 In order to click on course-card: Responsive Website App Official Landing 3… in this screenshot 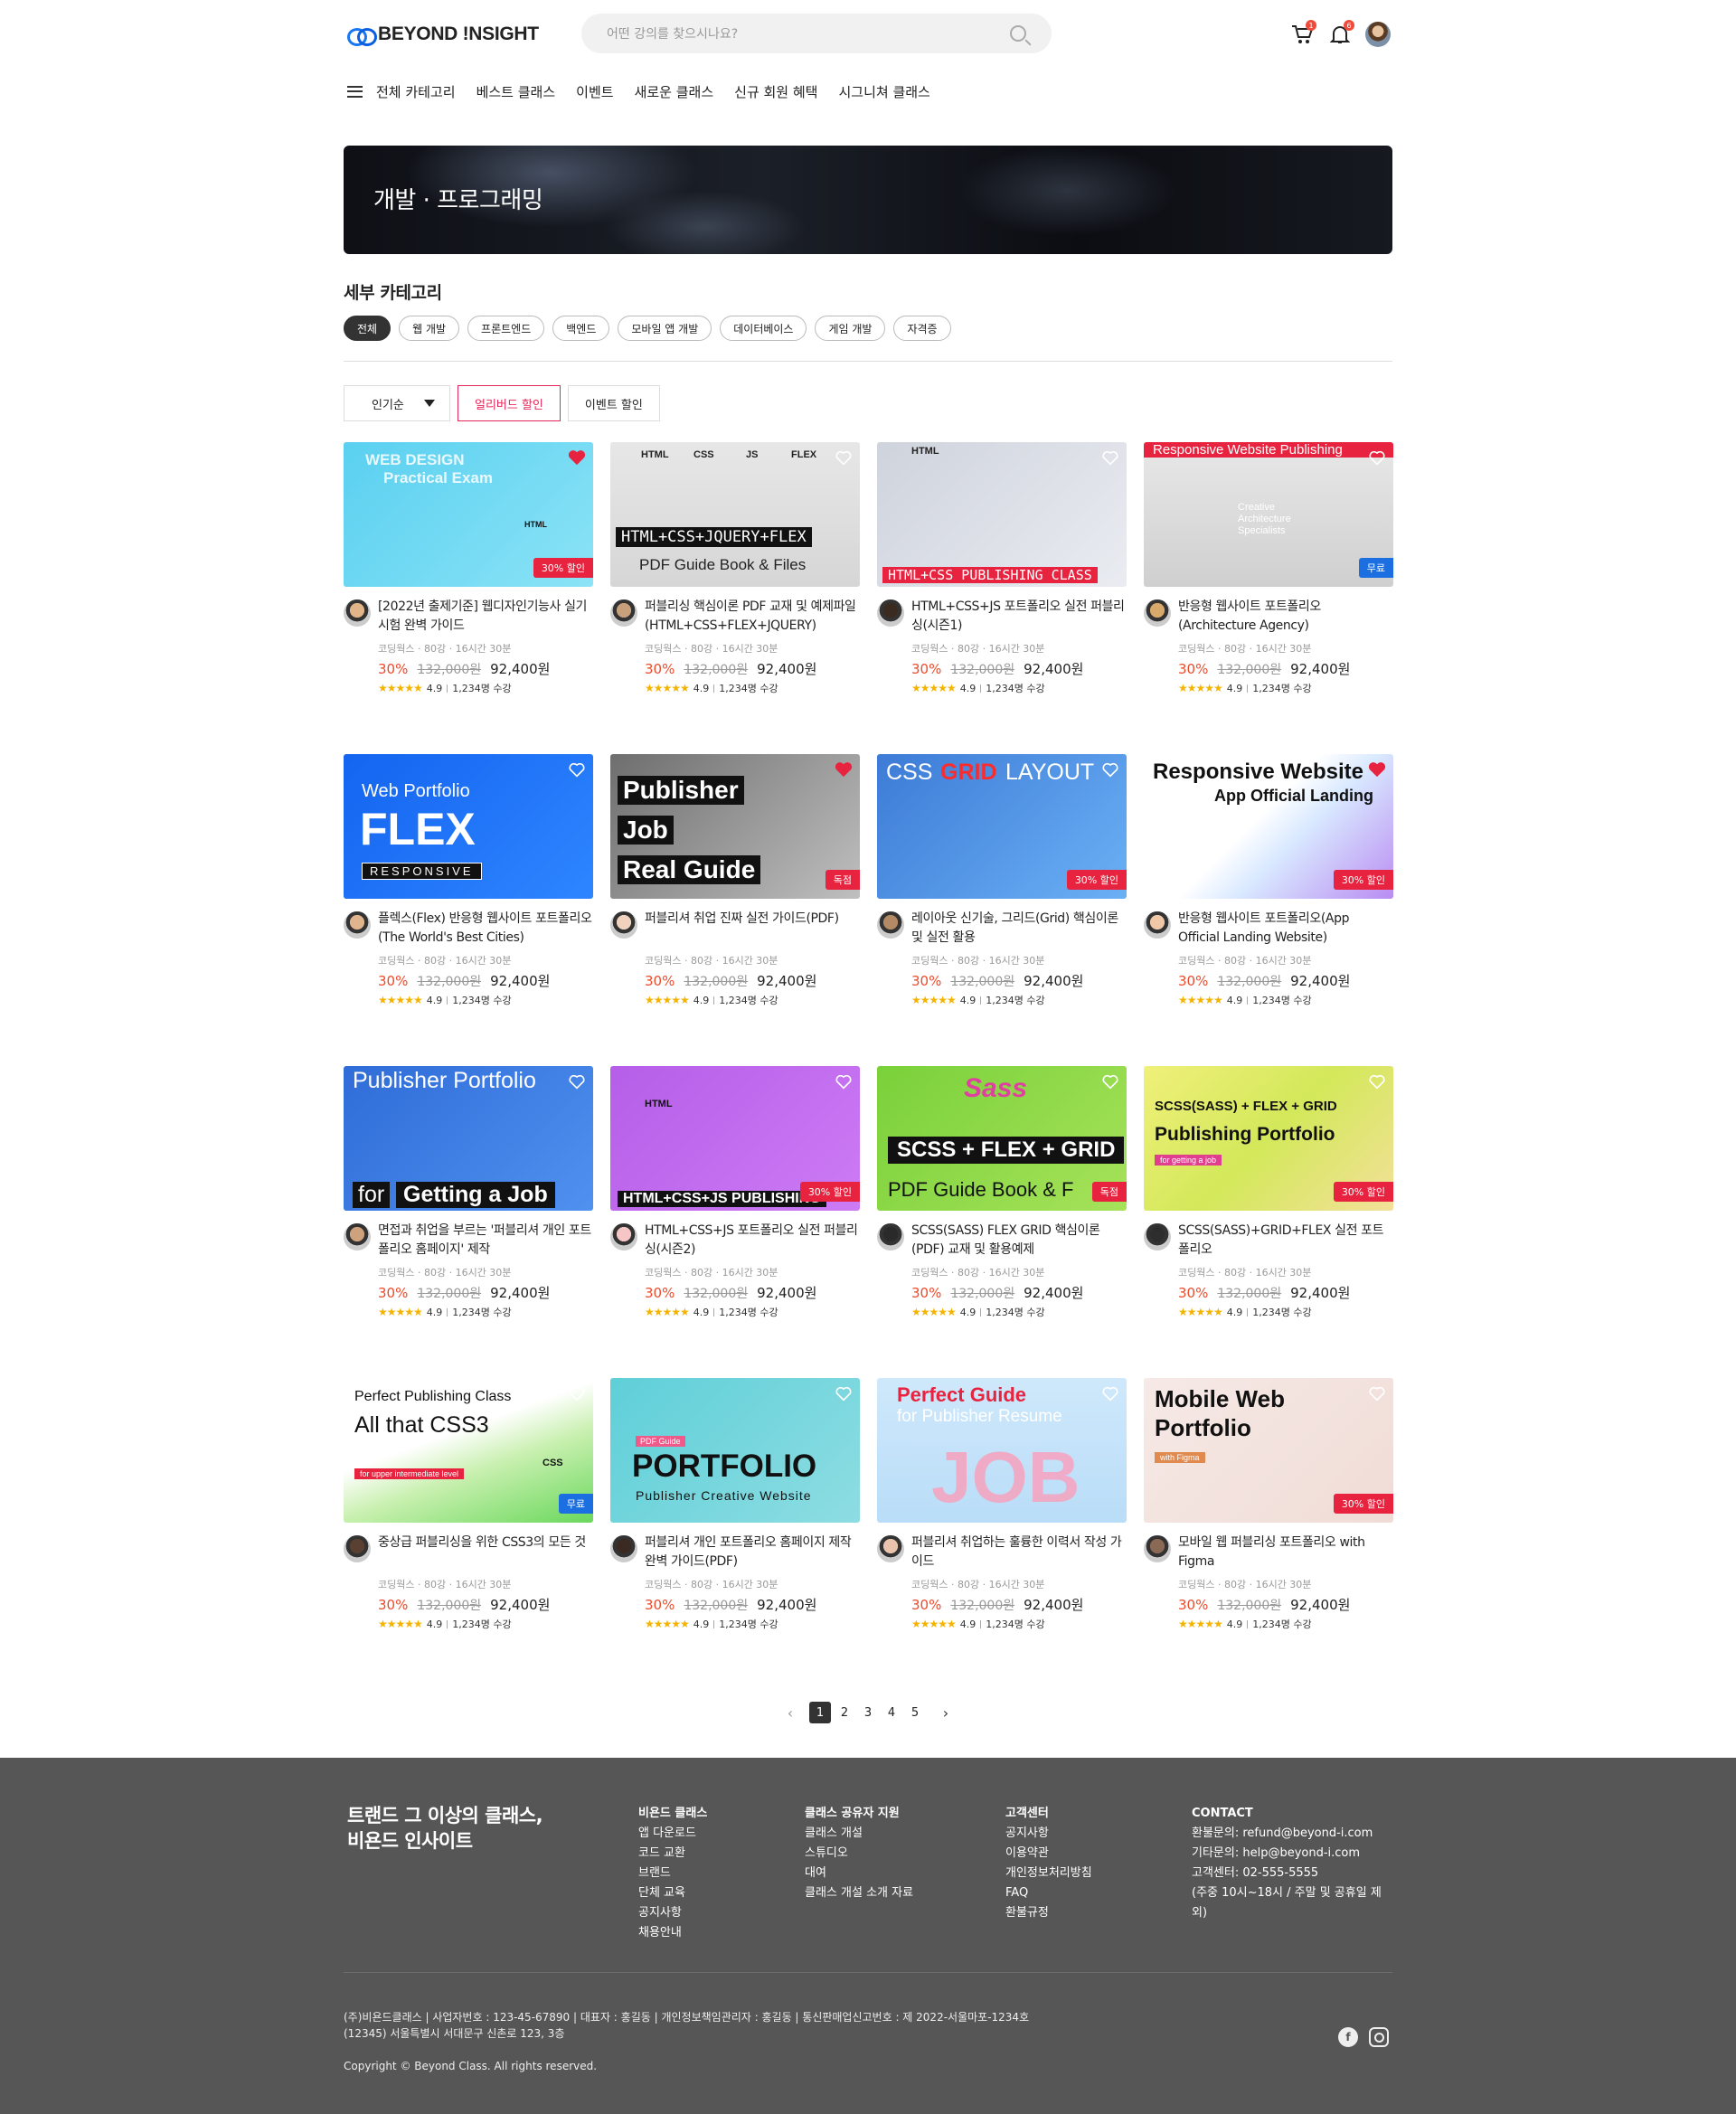, I will do `click(1269, 910)`.